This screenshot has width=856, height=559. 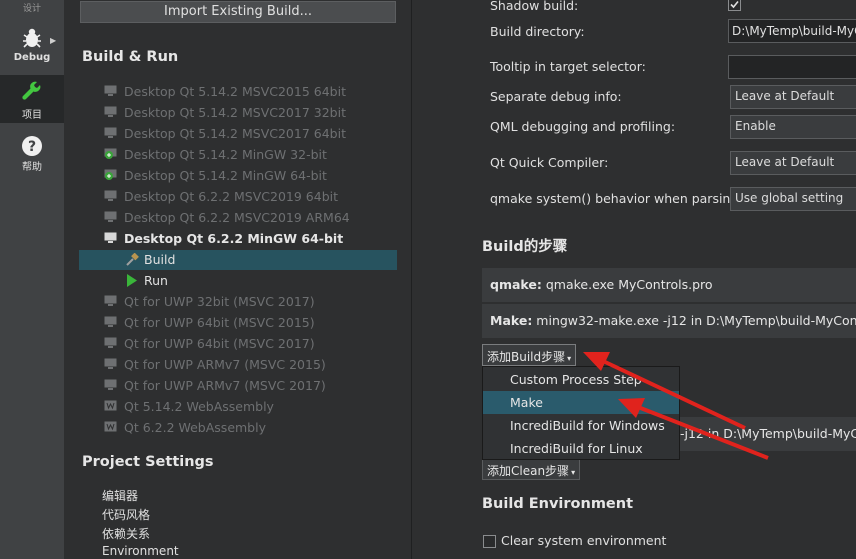 What do you see at coordinates (793, 97) in the screenshot?
I see `separate-debug-info-select: Leave at Default` at bounding box center [793, 97].